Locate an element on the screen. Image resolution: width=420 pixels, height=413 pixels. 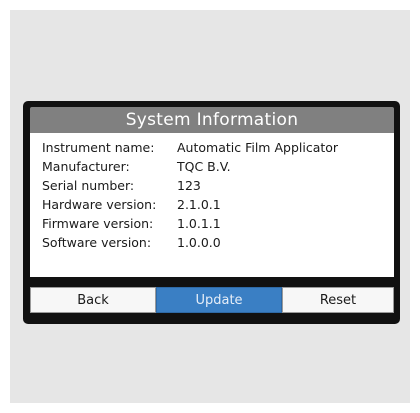
back-button: Back is located at coordinates (93, 300).